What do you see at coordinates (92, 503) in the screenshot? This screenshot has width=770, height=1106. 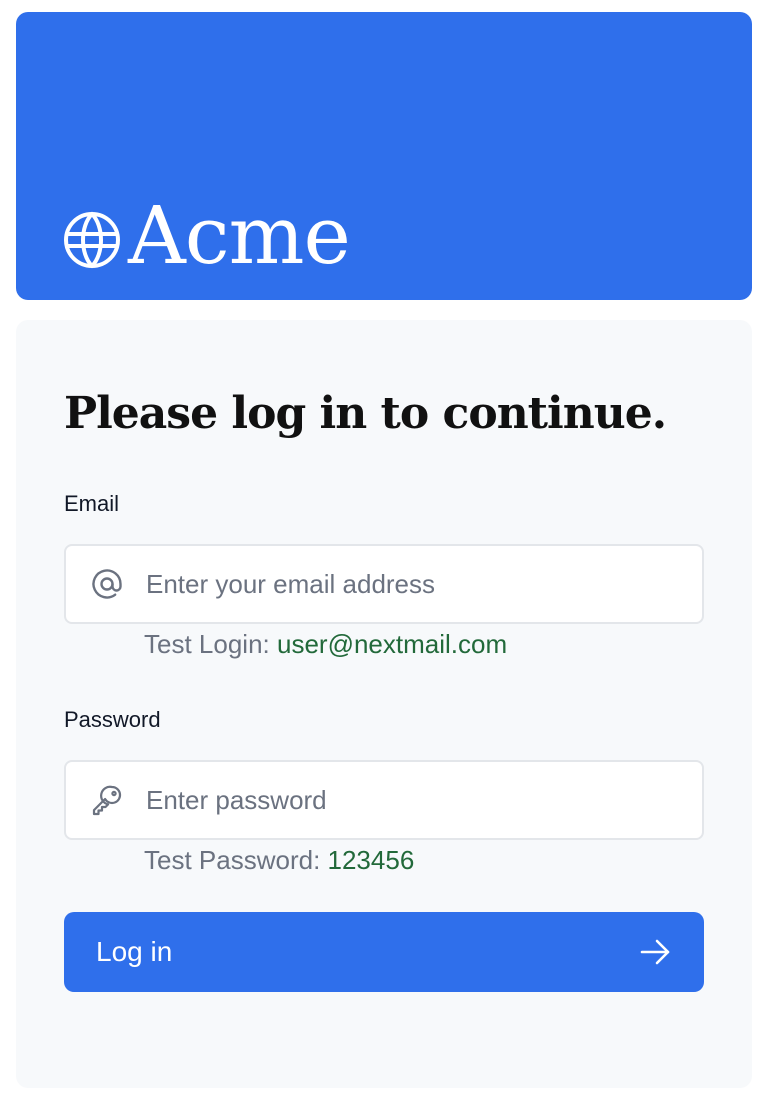 I see `email-label: Email` at bounding box center [92, 503].